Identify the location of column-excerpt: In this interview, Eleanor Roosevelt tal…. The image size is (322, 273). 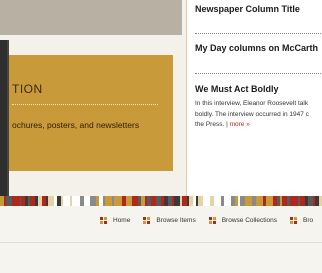
(258, 115).